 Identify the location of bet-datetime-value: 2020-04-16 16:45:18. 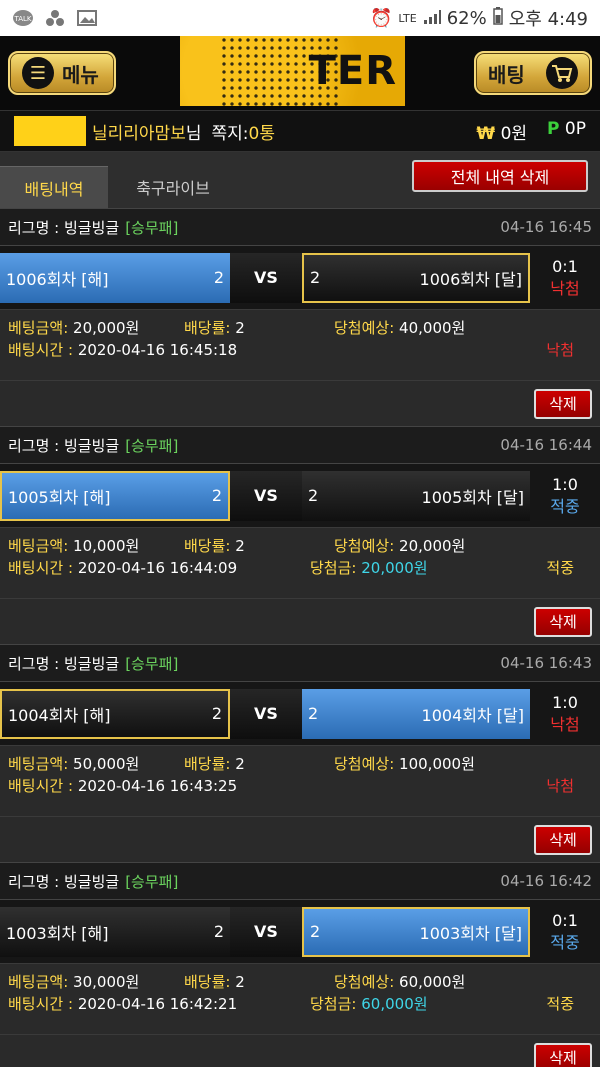
(157, 349).